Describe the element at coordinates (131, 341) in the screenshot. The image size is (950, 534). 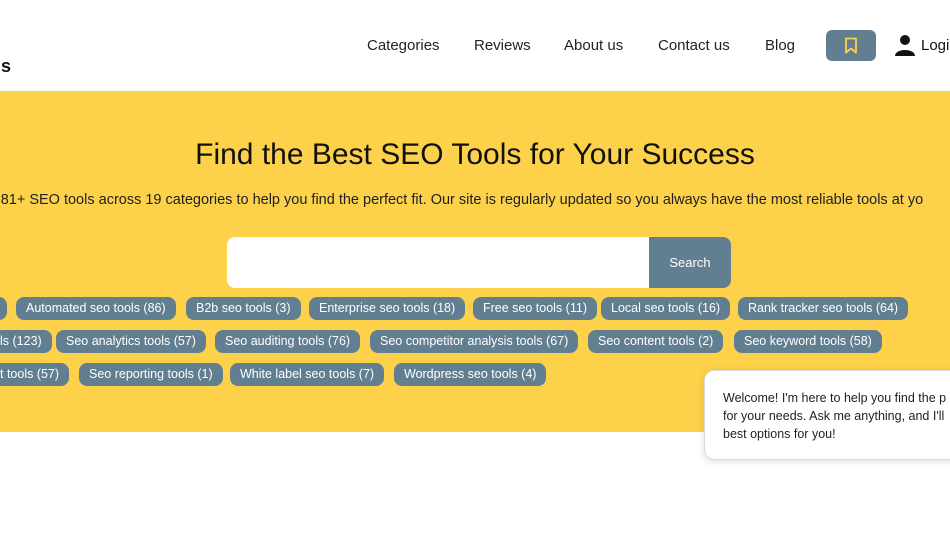
I see `category-tag: Seo analytics tools (57)` at that location.